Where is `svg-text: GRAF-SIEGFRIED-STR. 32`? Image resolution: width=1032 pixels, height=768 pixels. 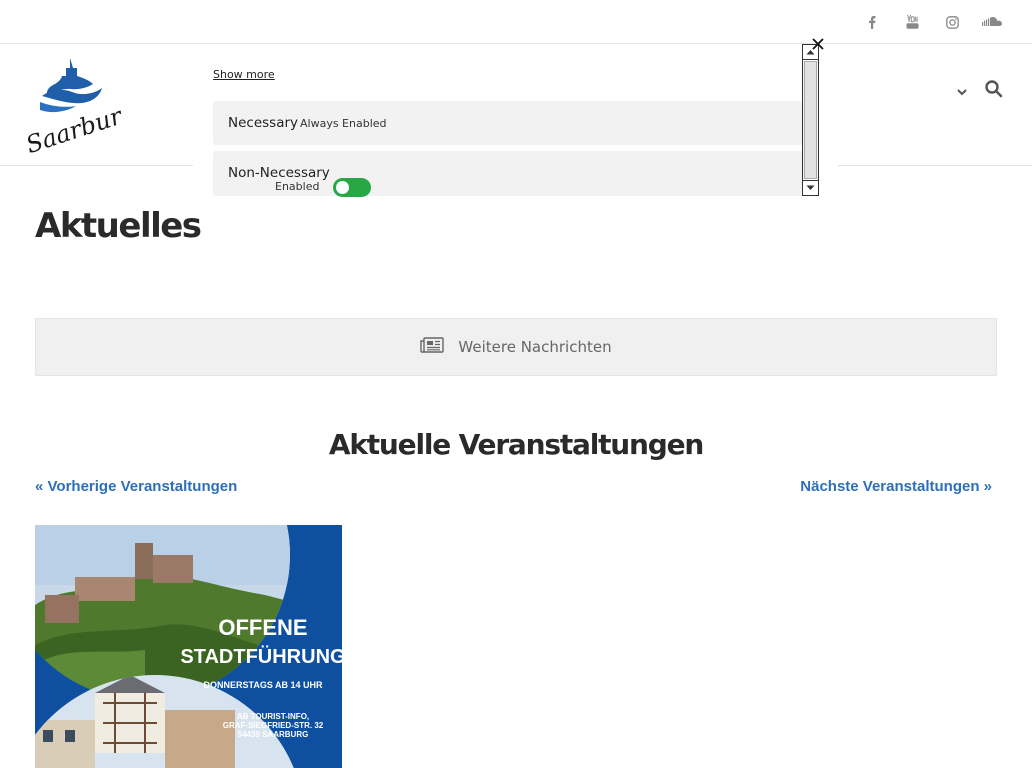 svg-text: GRAF-SIEGFRIED-STR. 32 is located at coordinates (273, 725).